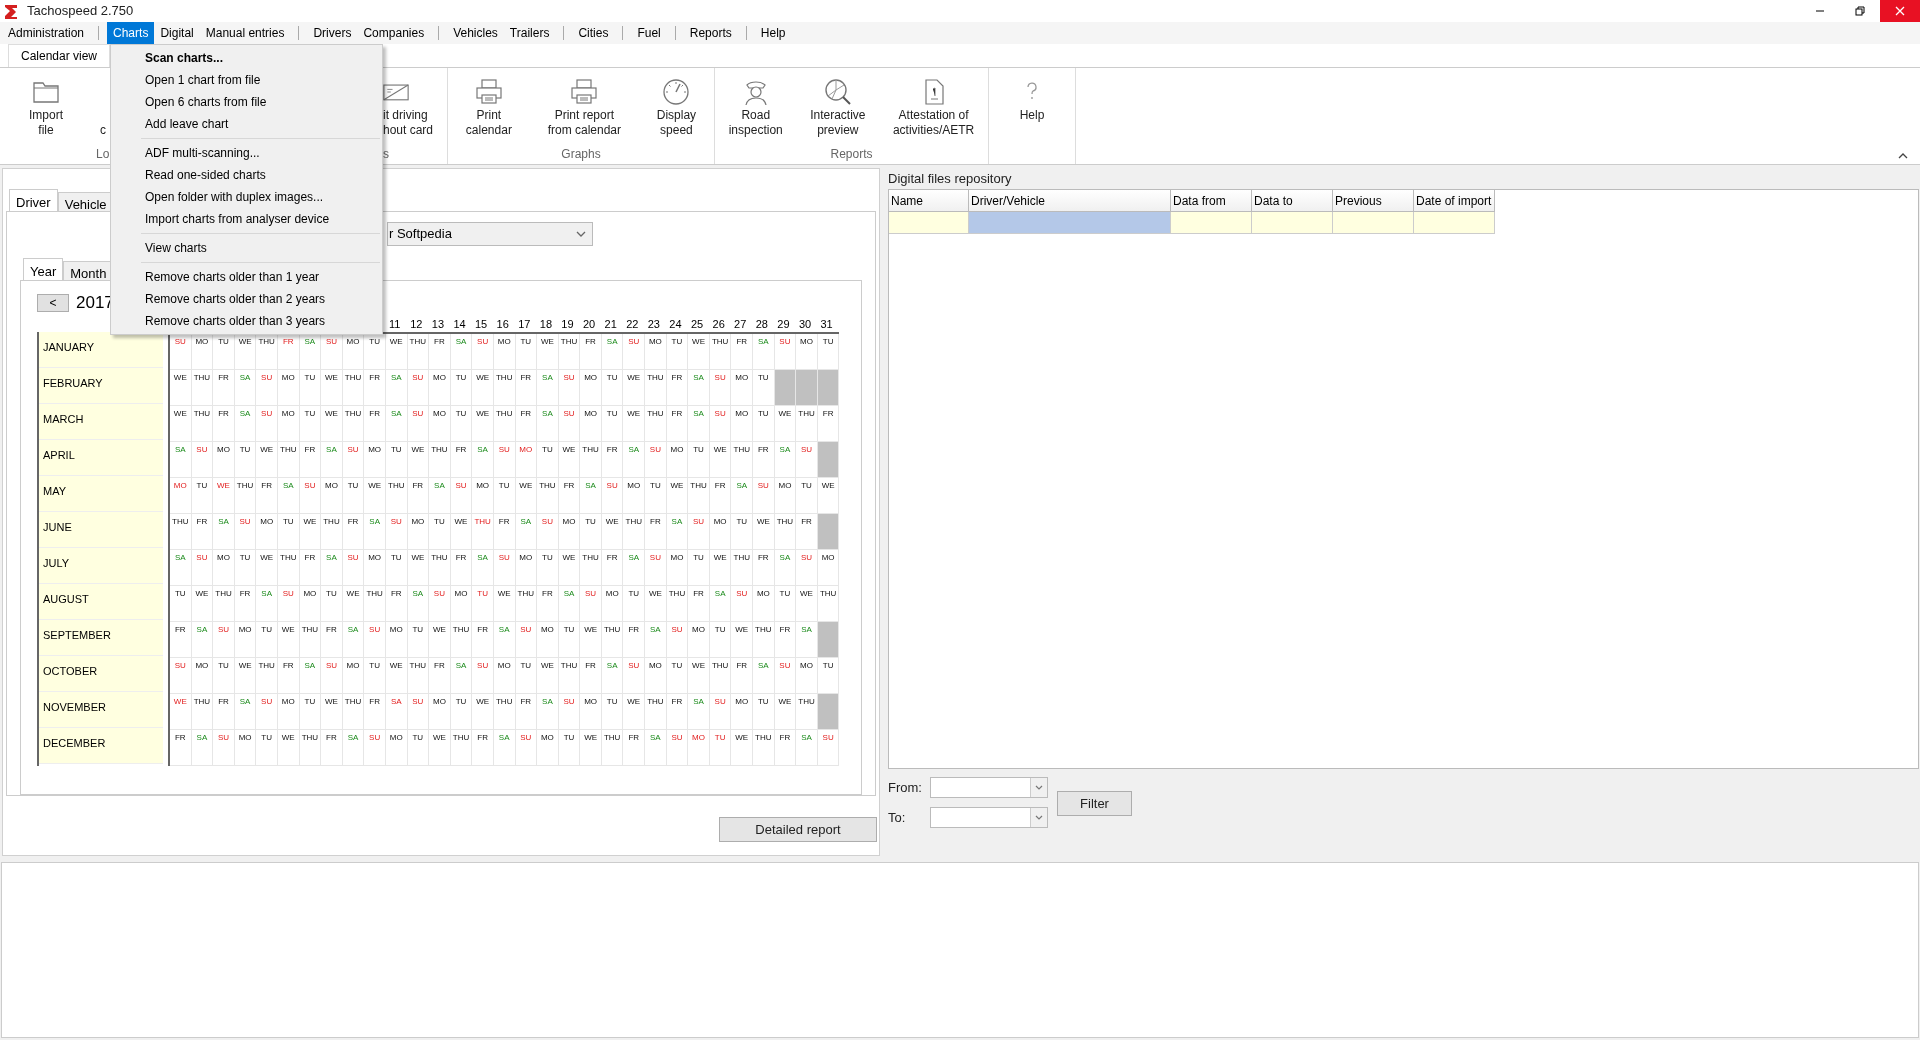  Describe the element at coordinates (59, 55) in the screenshot. I see `calendar-view-tab: Calendar view` at that location.